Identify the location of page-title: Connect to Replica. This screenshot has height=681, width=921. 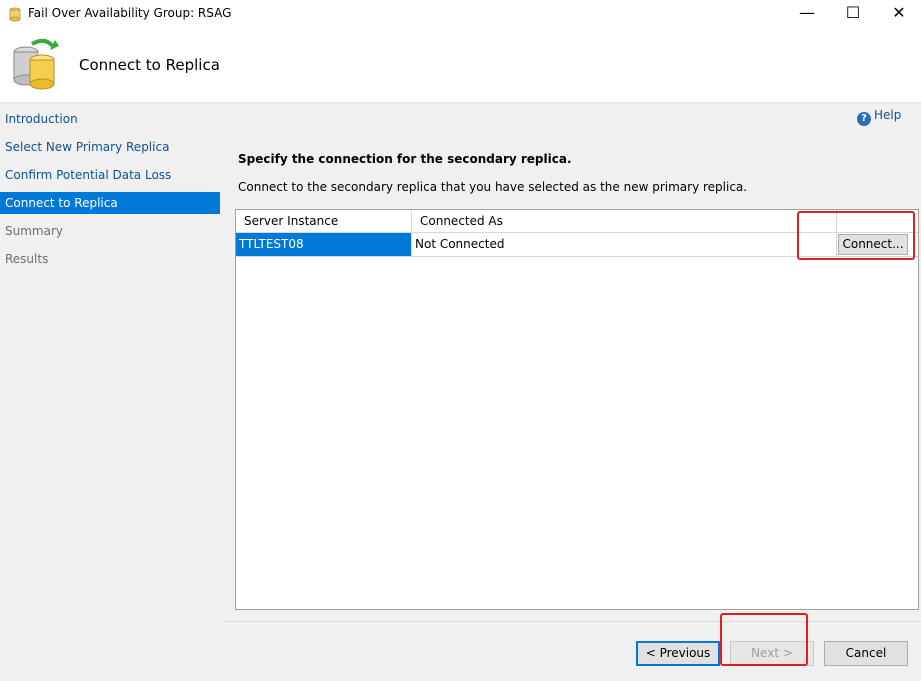
(149, 65).